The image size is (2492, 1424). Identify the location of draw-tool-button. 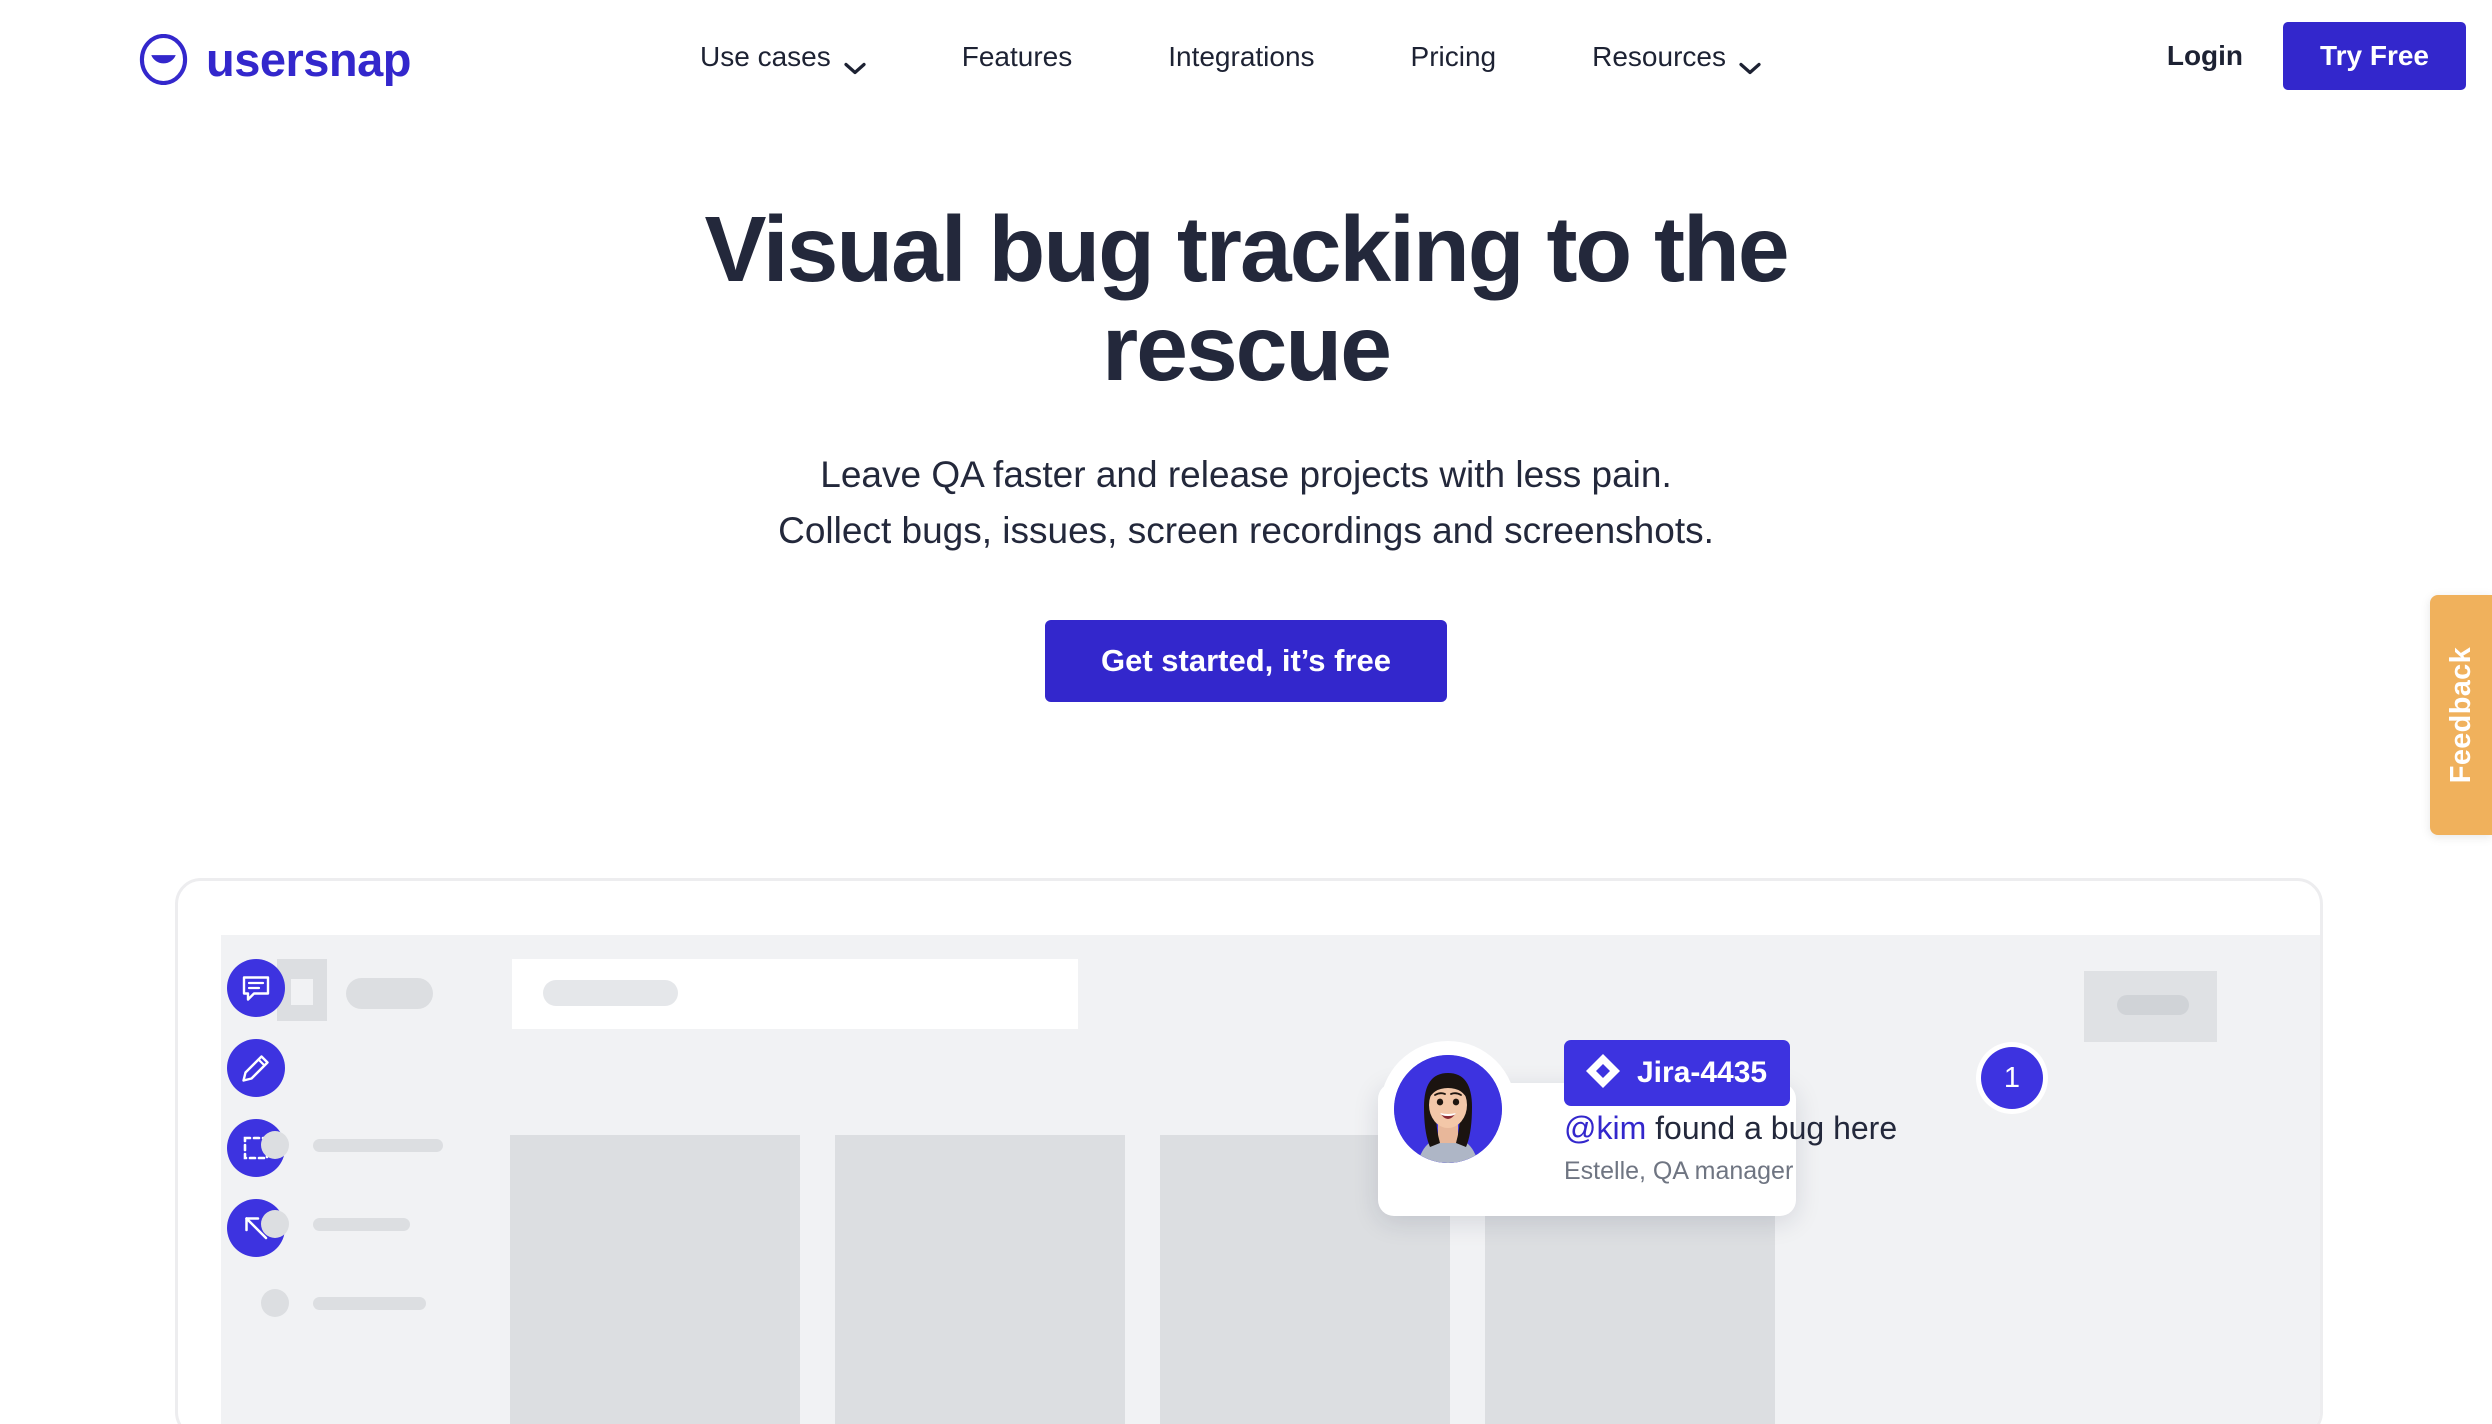
(256, 1068).